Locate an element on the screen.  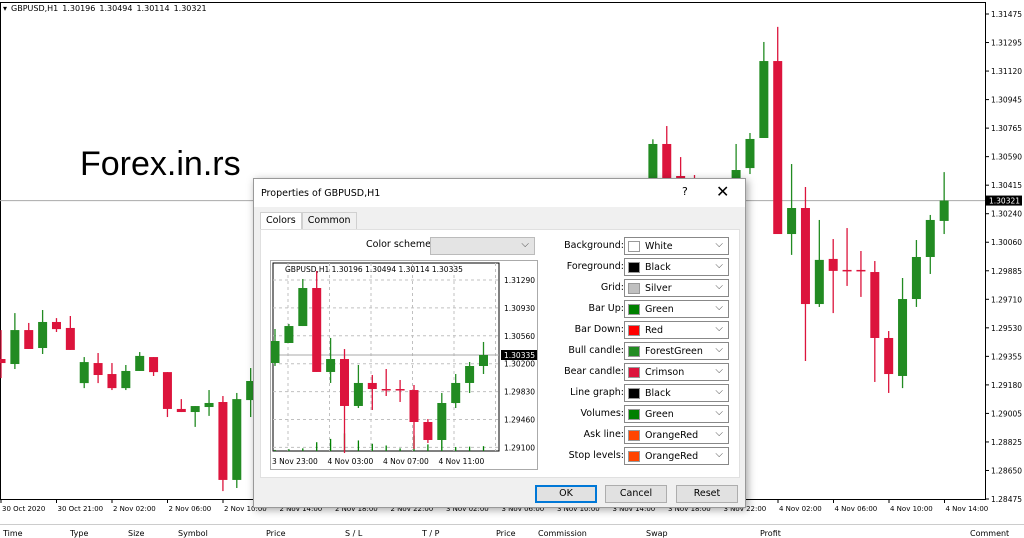
col-price-current: Price is located at coordinates (506, 533).